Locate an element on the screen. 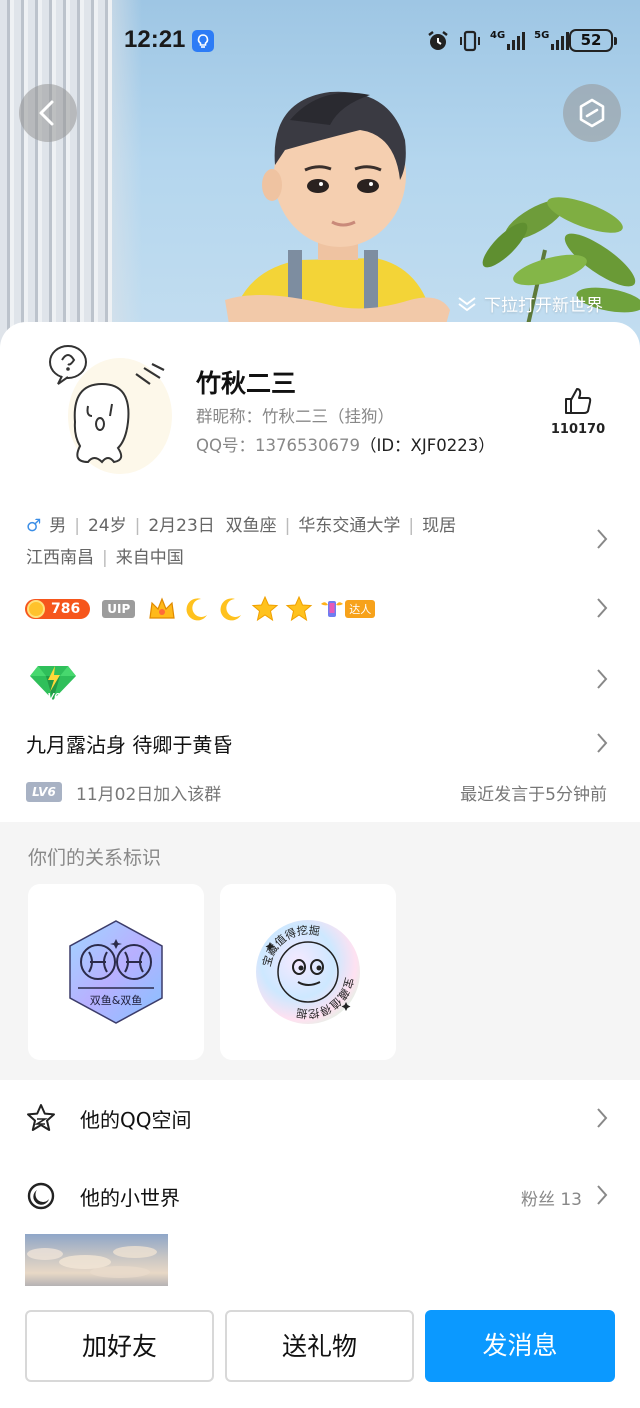 The height and width of the screenshot is (1408, 640). pull-down-hint: 下拉打开新世界 is located at coordinates (529, 303).